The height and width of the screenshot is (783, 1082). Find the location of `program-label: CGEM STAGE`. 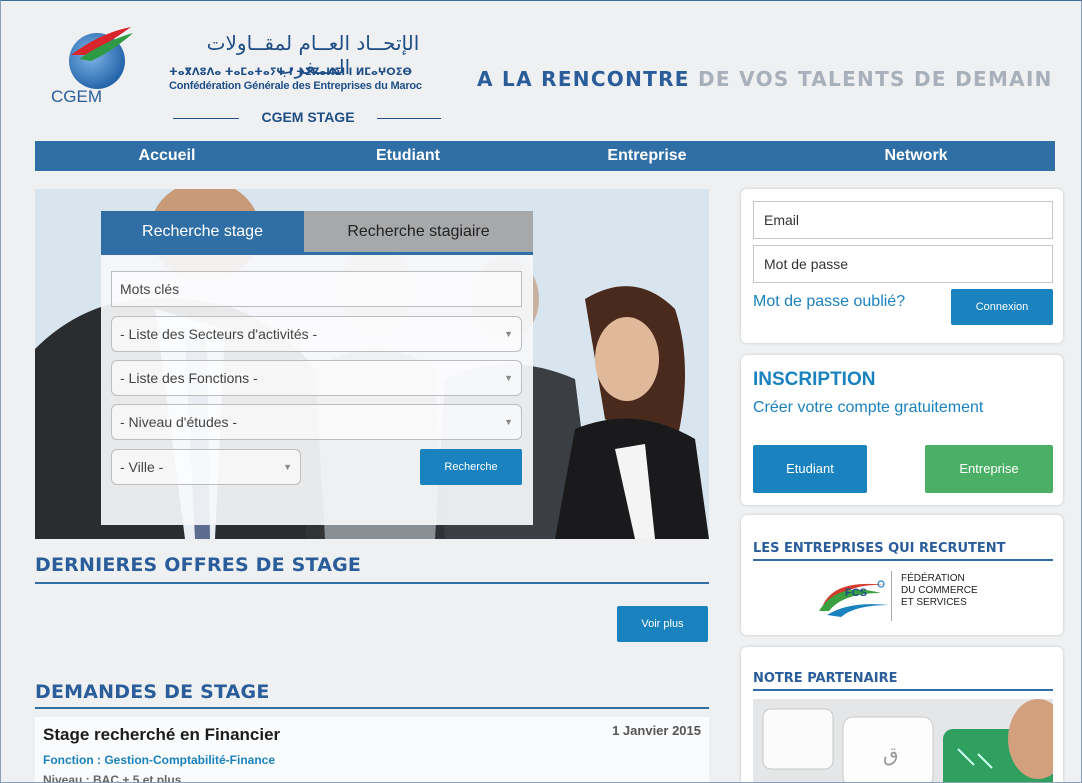

program-label: CGEM STAGE is located at coordinates (307, 118).